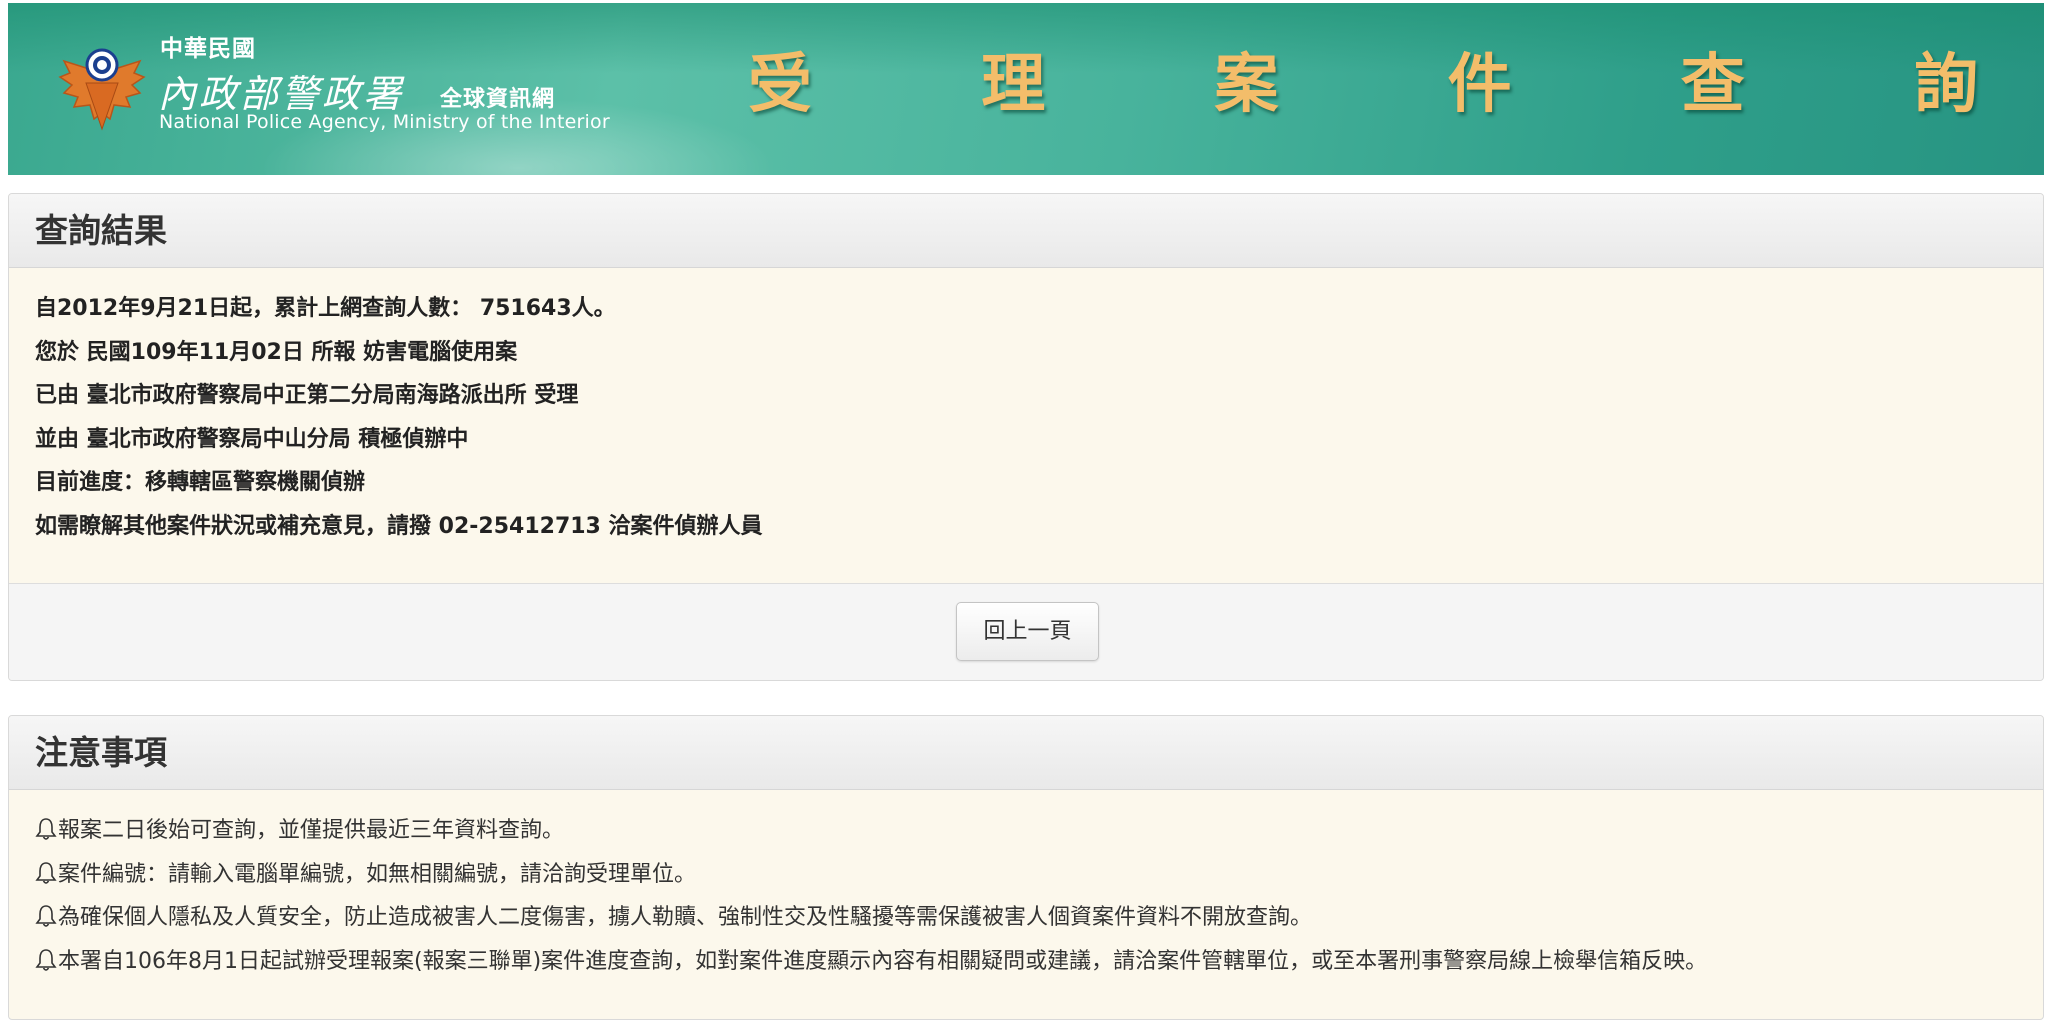 The width and height of the screenshot is (2048, 1025). I want to click on back-button: 回上一頁, so click(1027, 631).